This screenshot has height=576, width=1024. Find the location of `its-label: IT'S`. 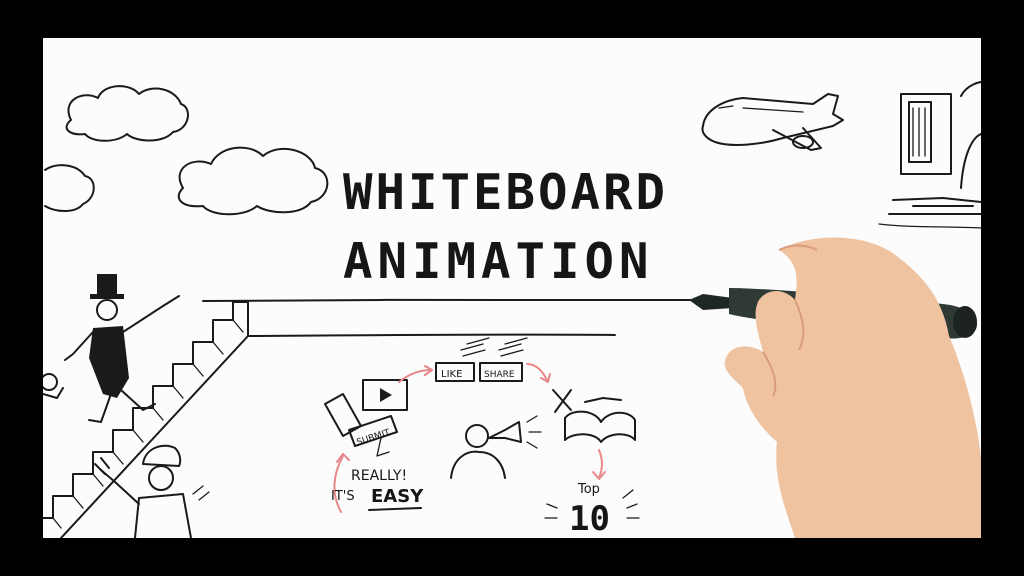

its-label: IT'S is located at coordinates (343, 496).